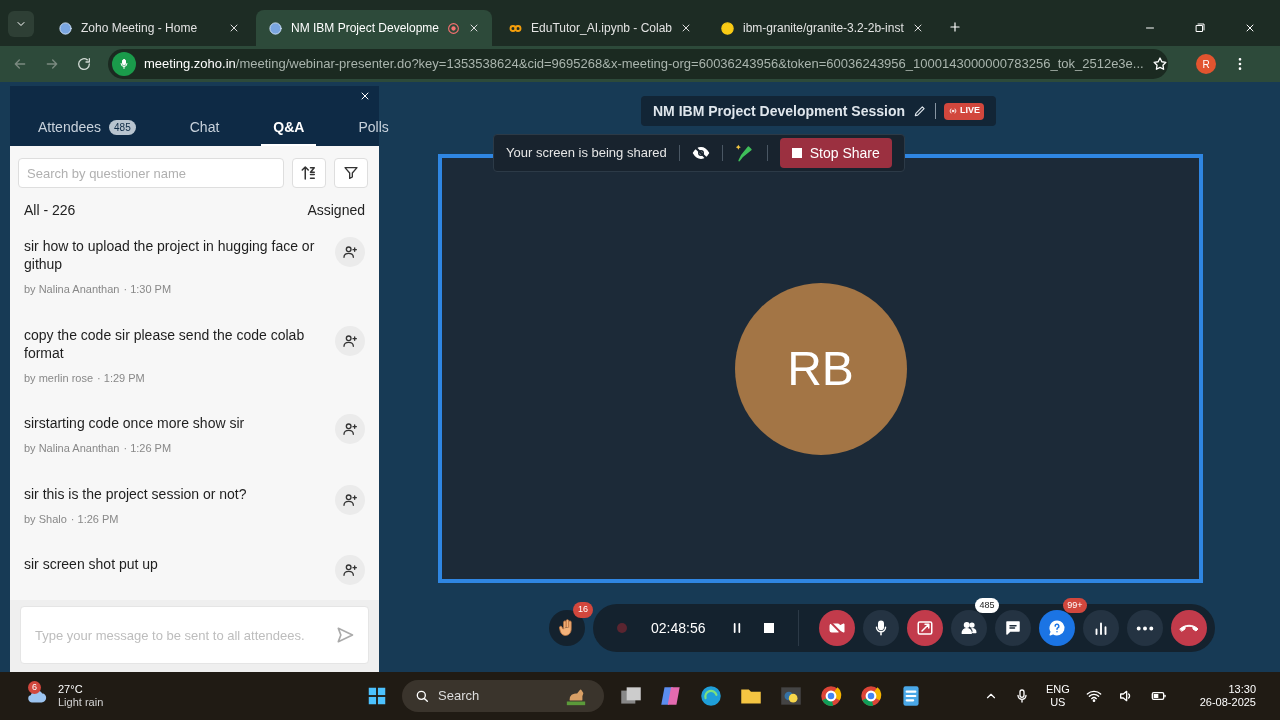 This screenshot has height=720, width=1280. I want to click on recording-timer: 02:48:56, so click(678, 628).